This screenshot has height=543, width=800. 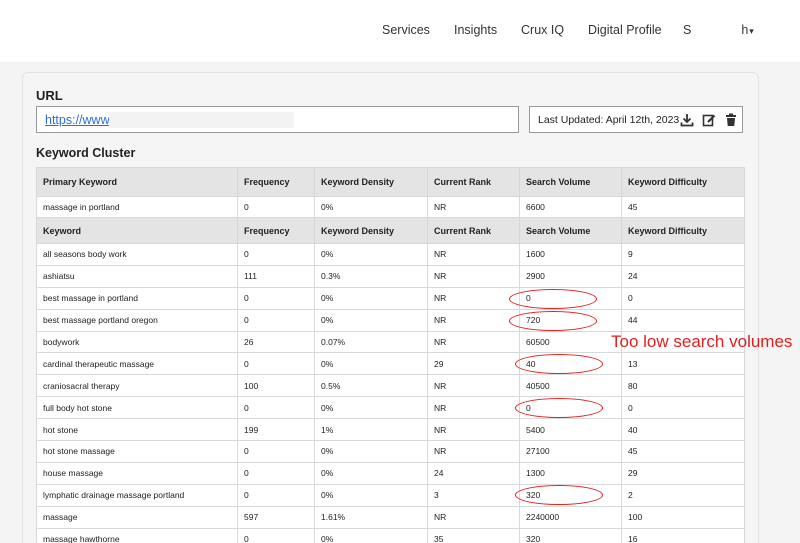 I want to click on user-name-redaction, so click(x=716, y=29).